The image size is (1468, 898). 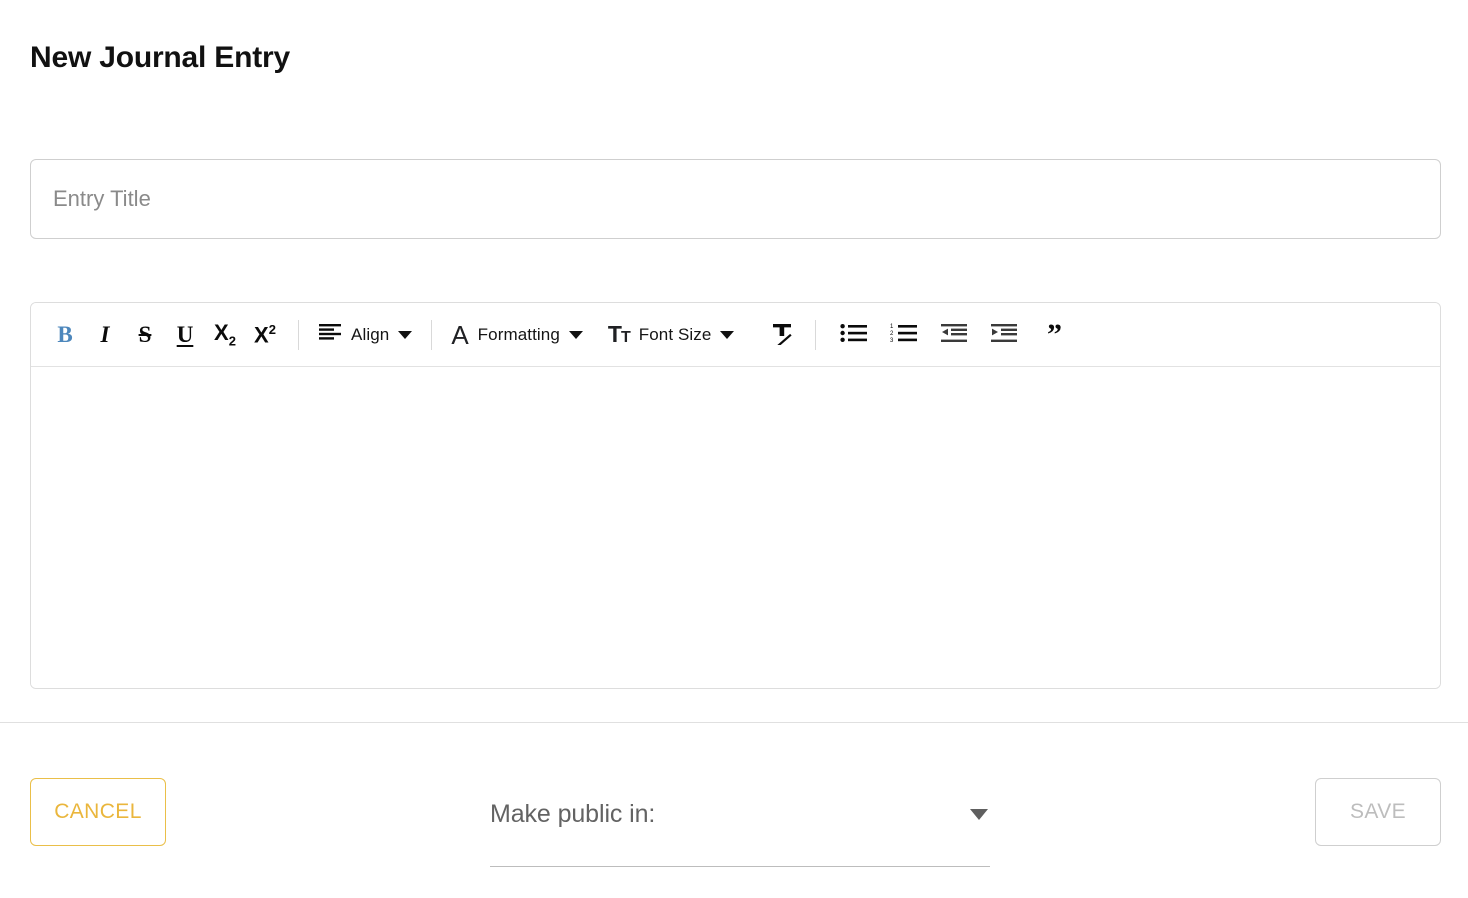 I want to click on font-size-label: Font Size, so click(x=675, y=334).